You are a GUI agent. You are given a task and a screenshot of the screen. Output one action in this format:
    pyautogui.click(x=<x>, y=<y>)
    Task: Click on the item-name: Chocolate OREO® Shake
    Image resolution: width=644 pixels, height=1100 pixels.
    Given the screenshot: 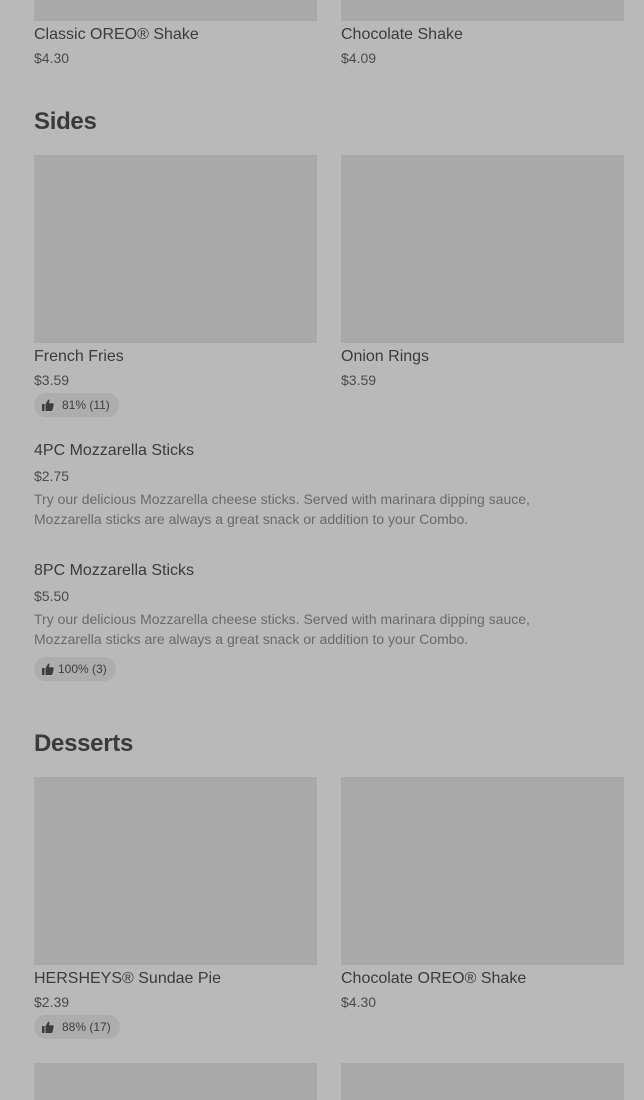 What is the action you would take?
    pyautogui.click(x=433, y=979)
    